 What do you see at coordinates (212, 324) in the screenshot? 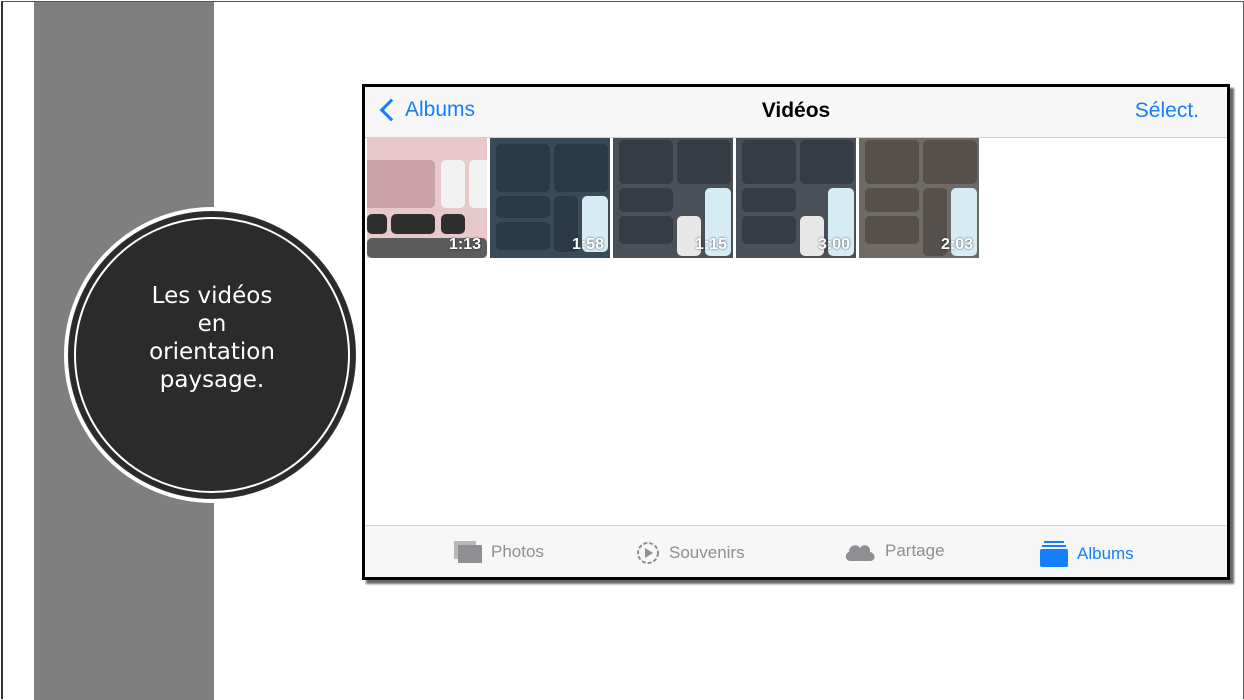
I see `caption-line: en` at bounding box center [212, 324].